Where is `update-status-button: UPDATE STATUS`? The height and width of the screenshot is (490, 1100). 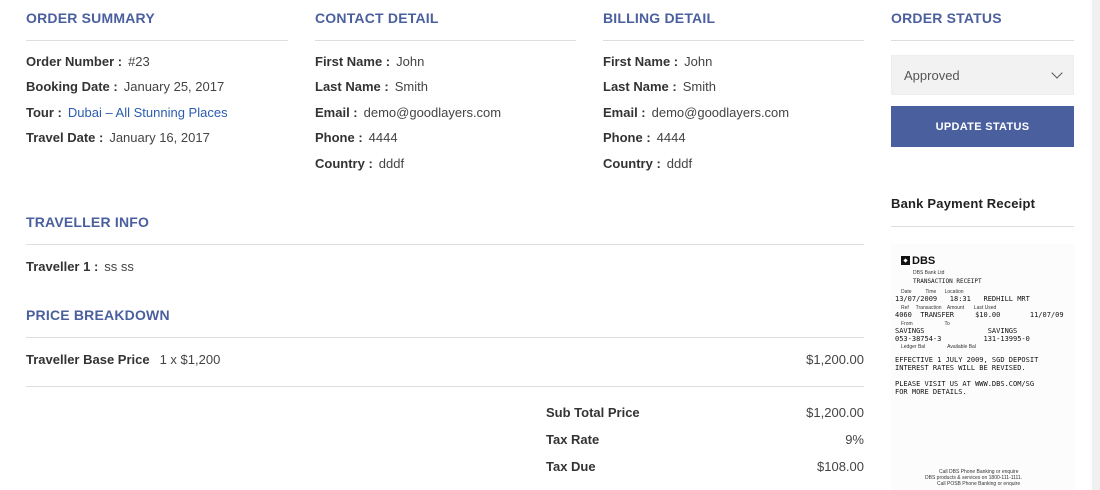
update-status-button: UPDATE STATUS is located at coordinates (982, 126).